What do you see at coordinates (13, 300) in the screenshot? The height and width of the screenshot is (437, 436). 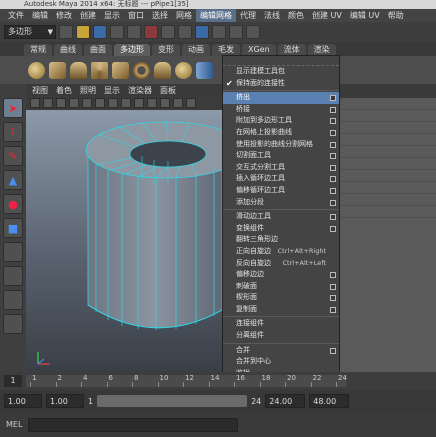 I see `outliner-layout-icon` at bounding box center [13, 300].